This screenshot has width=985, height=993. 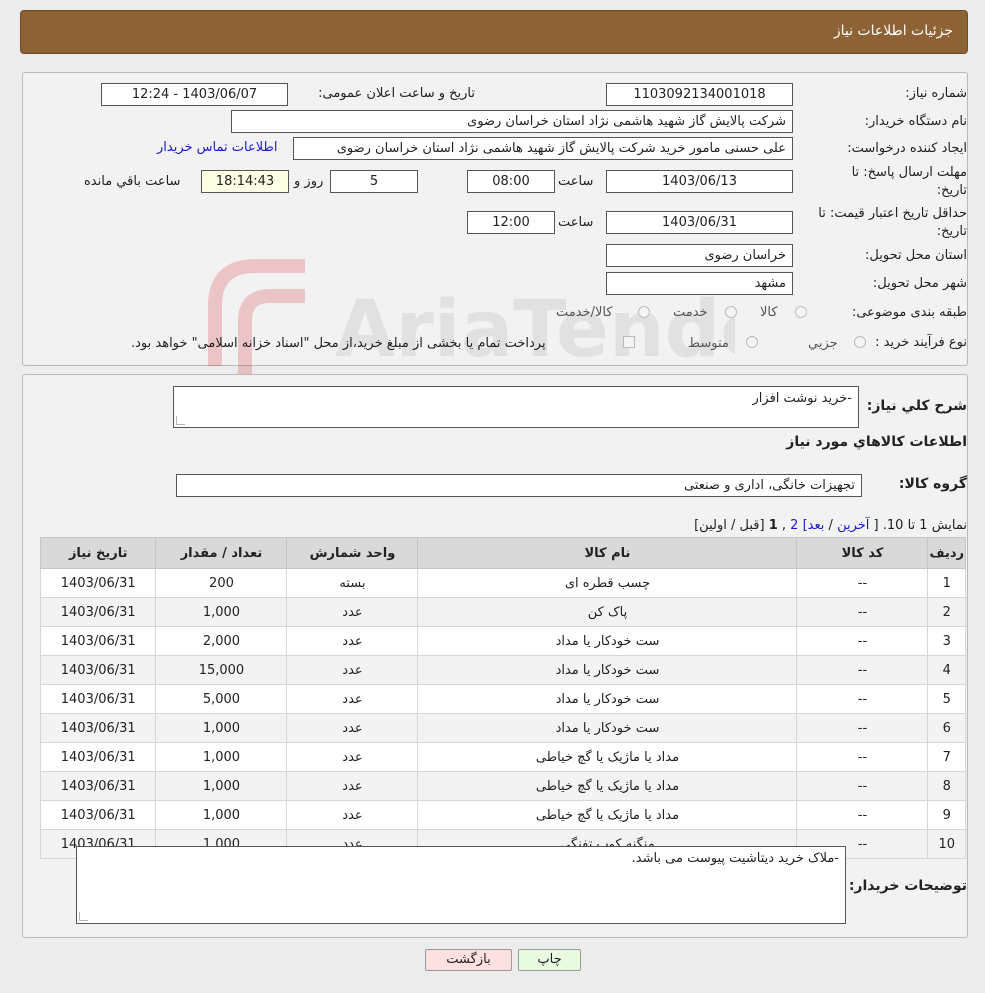 What do you see at coordinates (699, 181) in the screenshot?
I see `deadline-date-field: 1403/06/13` at bounding box center [699, 181].